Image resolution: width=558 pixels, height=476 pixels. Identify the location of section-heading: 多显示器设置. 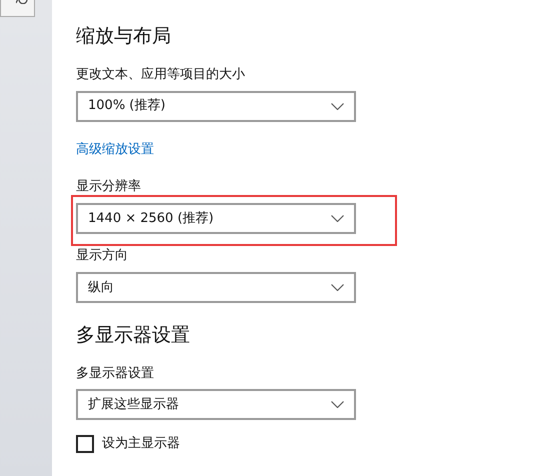
(133, 335).